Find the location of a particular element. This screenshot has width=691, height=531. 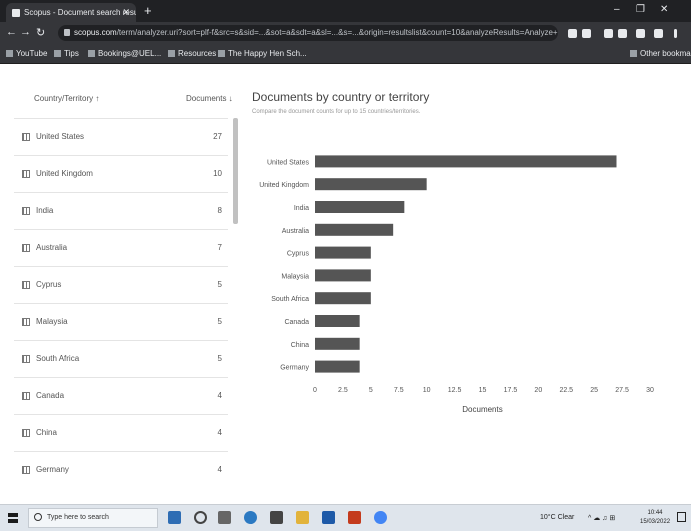

search-placeholder: Type here to search is located at coordinates (78, 517).